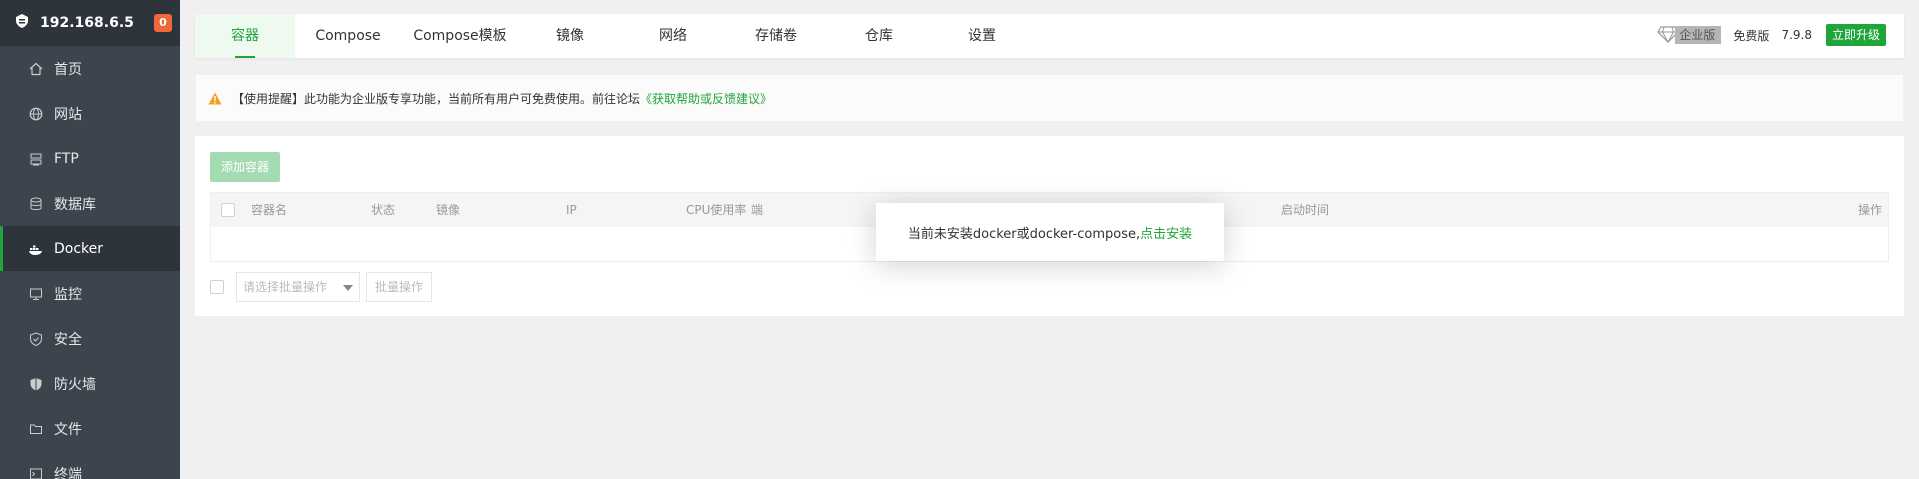  What do you see at coordinates (79, 248) in the screenshot?
I see `sidebar-item-label: Docker` at bounding box center [79, 248].